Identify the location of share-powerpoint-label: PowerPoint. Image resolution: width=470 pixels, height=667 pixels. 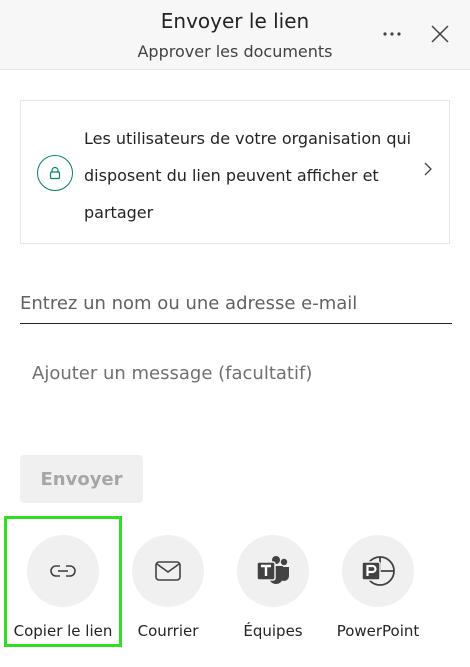
(378, 631).